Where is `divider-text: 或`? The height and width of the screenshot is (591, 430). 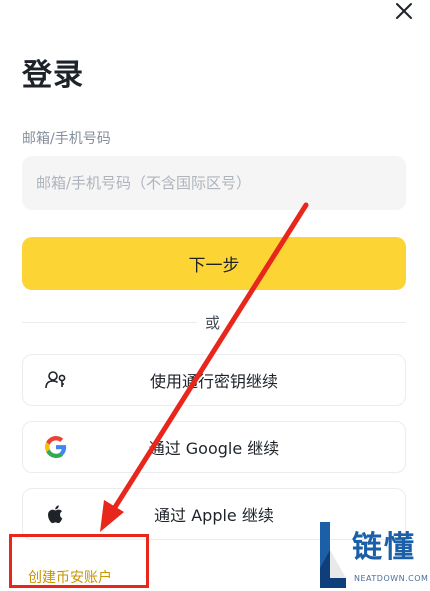
divider-text: 或 is located at coordinates (213, 322).